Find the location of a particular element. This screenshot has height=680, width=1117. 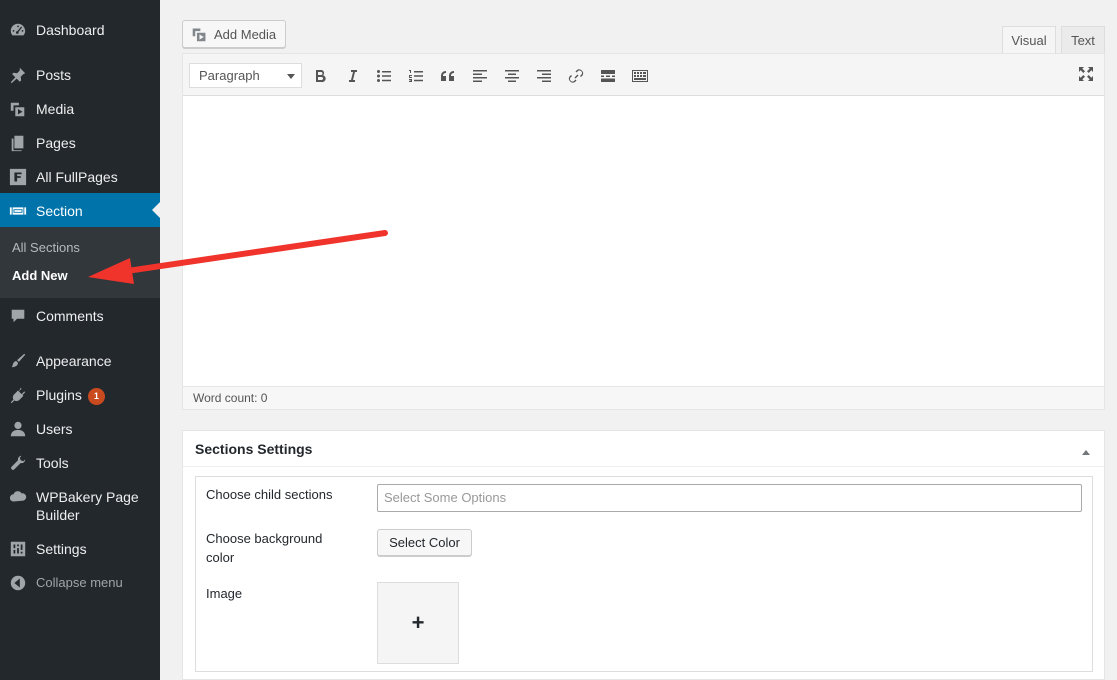

sidebar-item-label: Dashboard is located at coordinates (70, 30).